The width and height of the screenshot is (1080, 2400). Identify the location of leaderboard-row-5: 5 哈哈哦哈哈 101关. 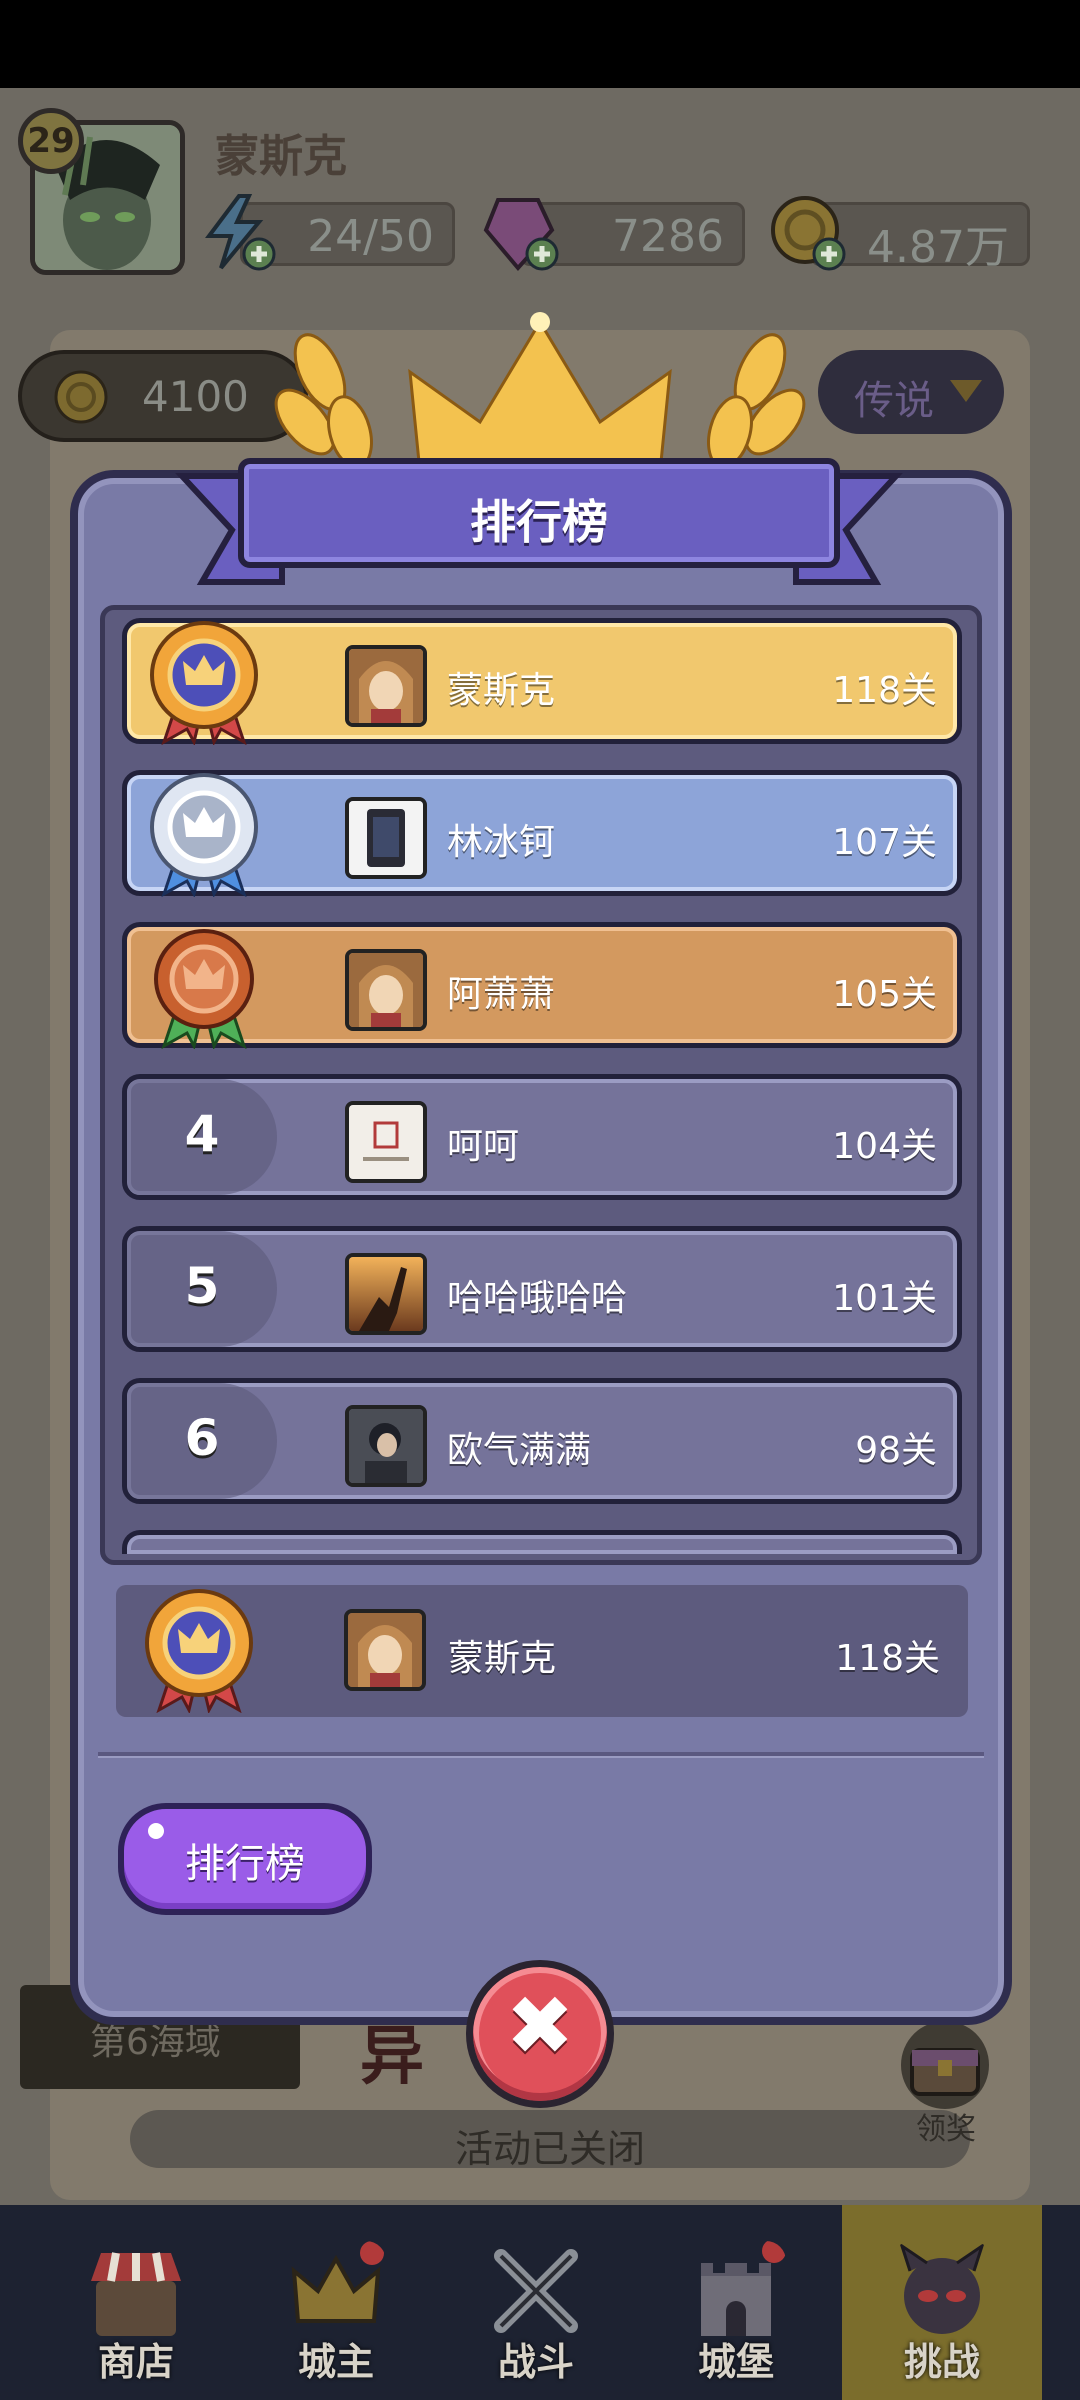
(542, 1289).